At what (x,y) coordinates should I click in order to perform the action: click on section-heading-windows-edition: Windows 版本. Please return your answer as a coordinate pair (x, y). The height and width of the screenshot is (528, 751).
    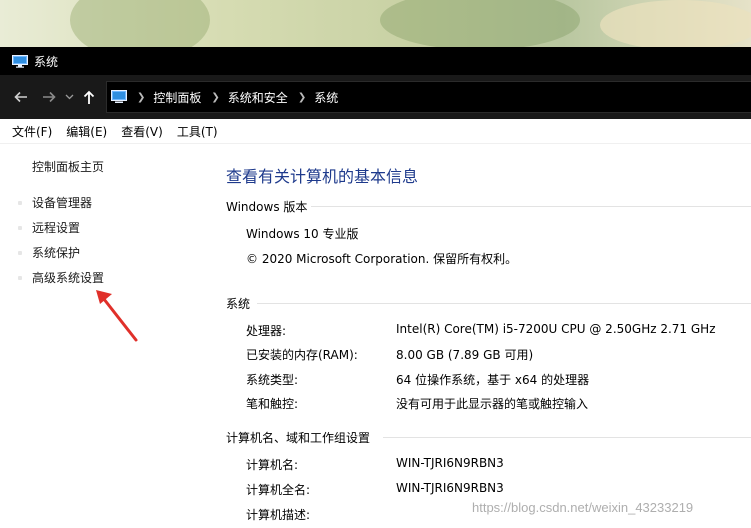
    Looking at the image, I should click on (267, 207).